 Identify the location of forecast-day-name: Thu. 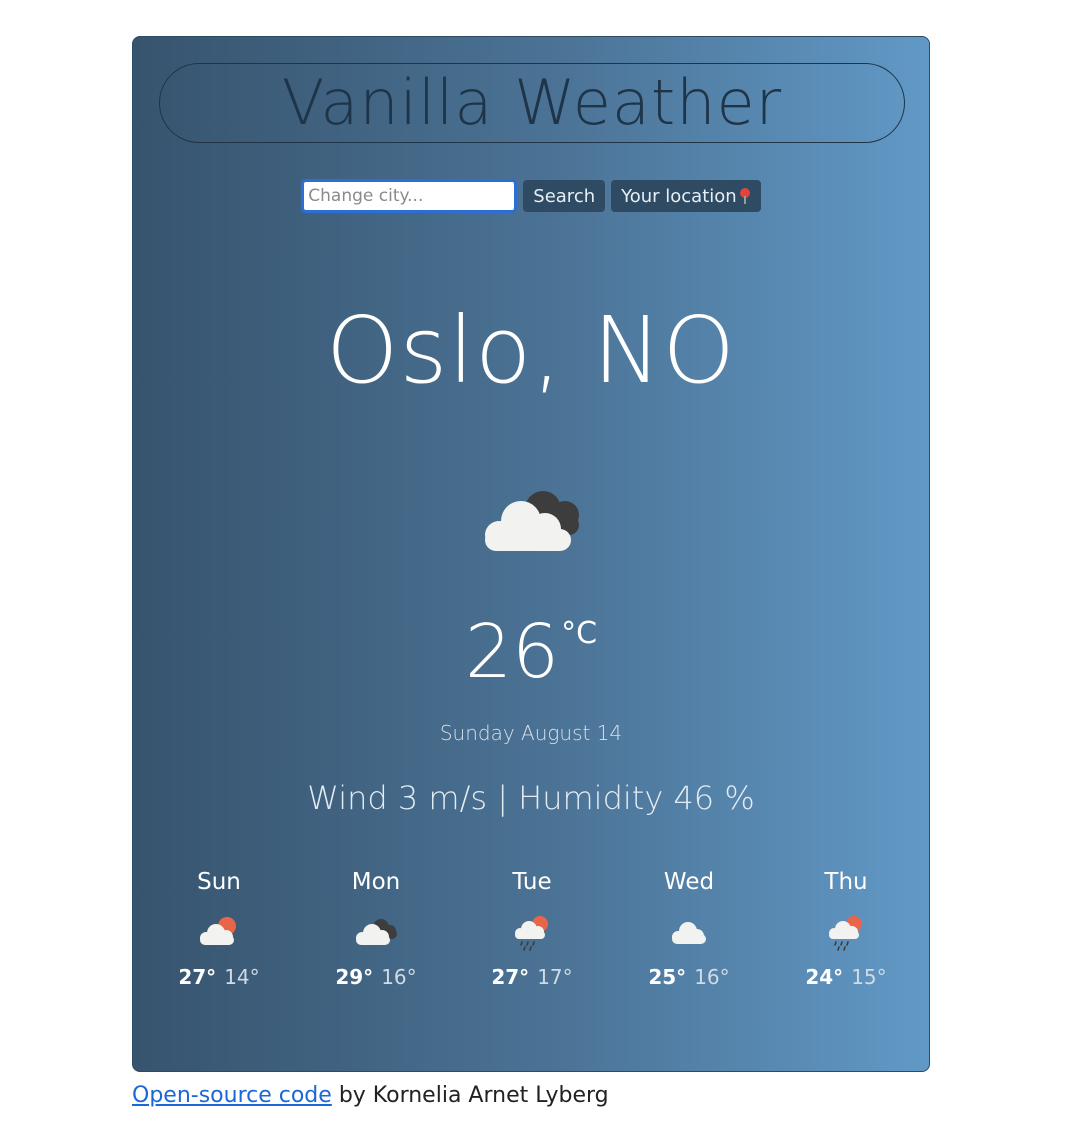
(846, 882).